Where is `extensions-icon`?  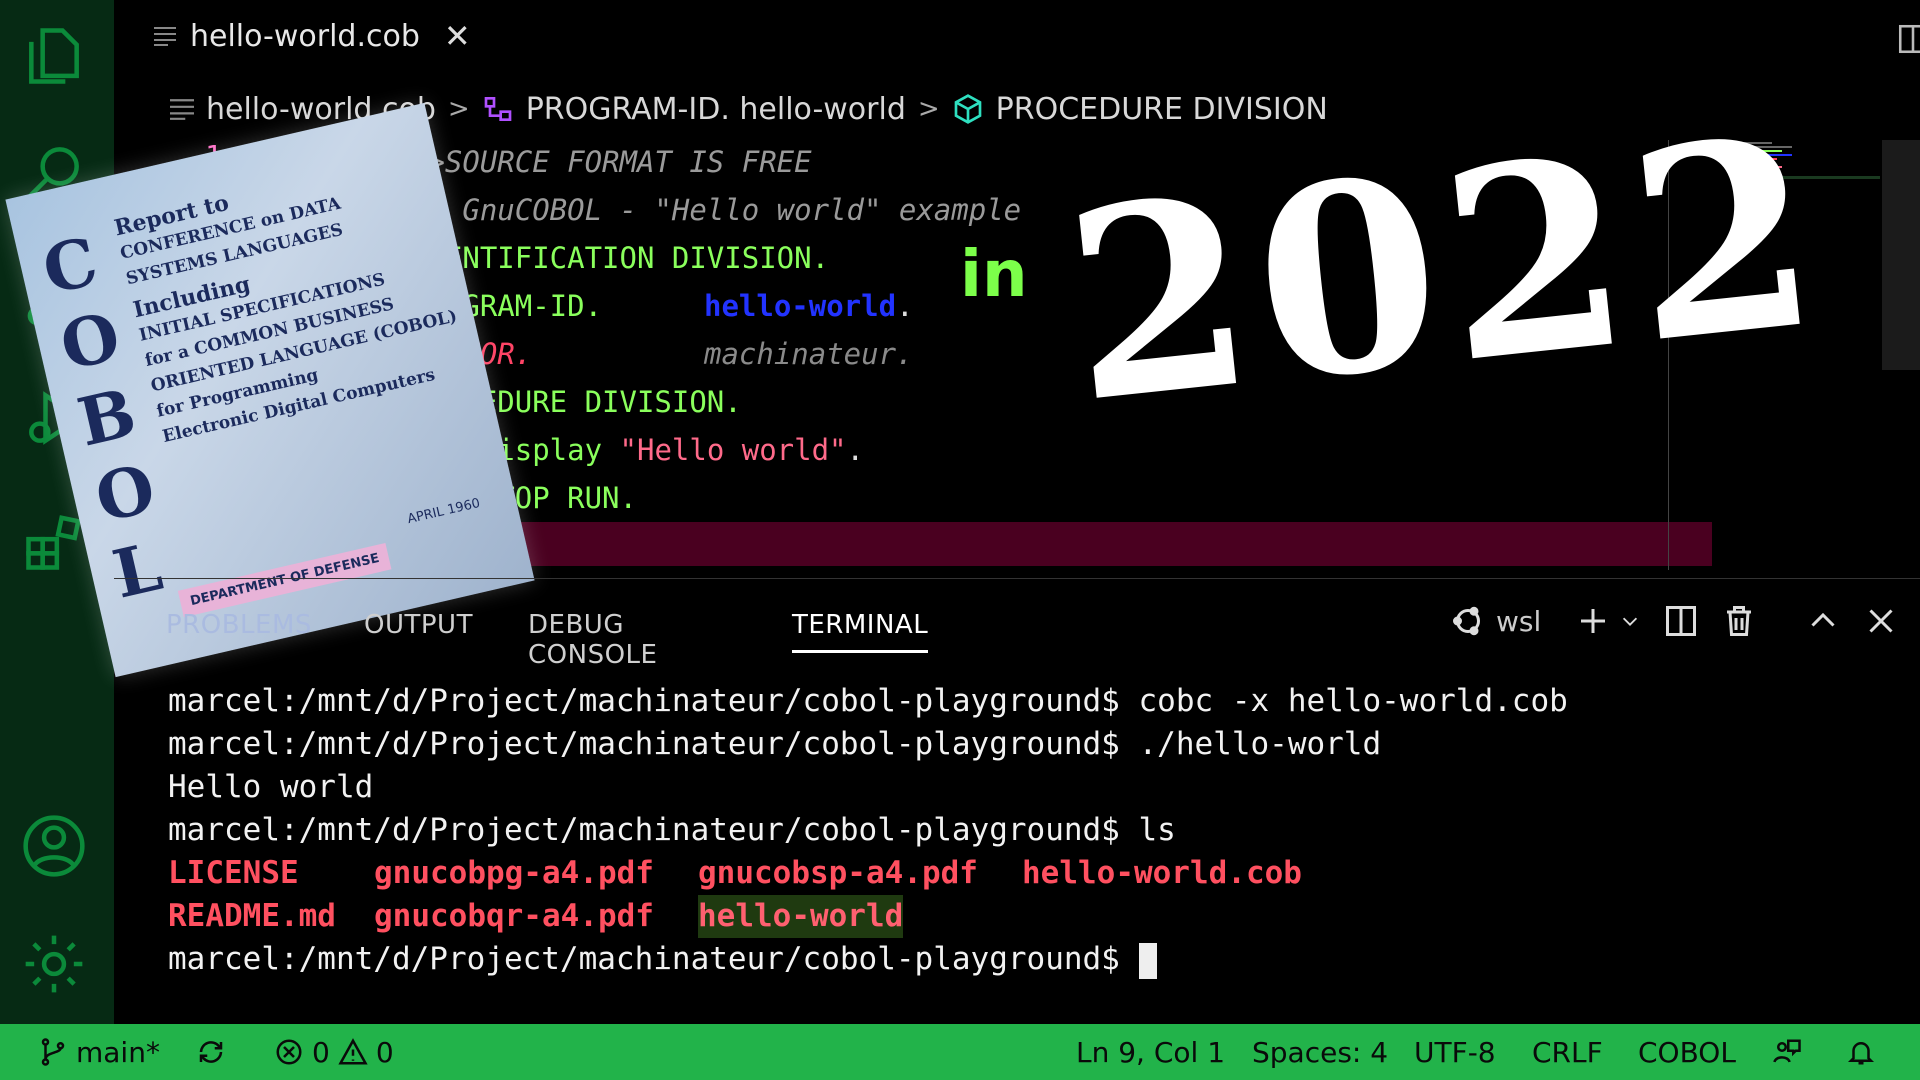
extensions-icon is located at coordinates (54, 542).